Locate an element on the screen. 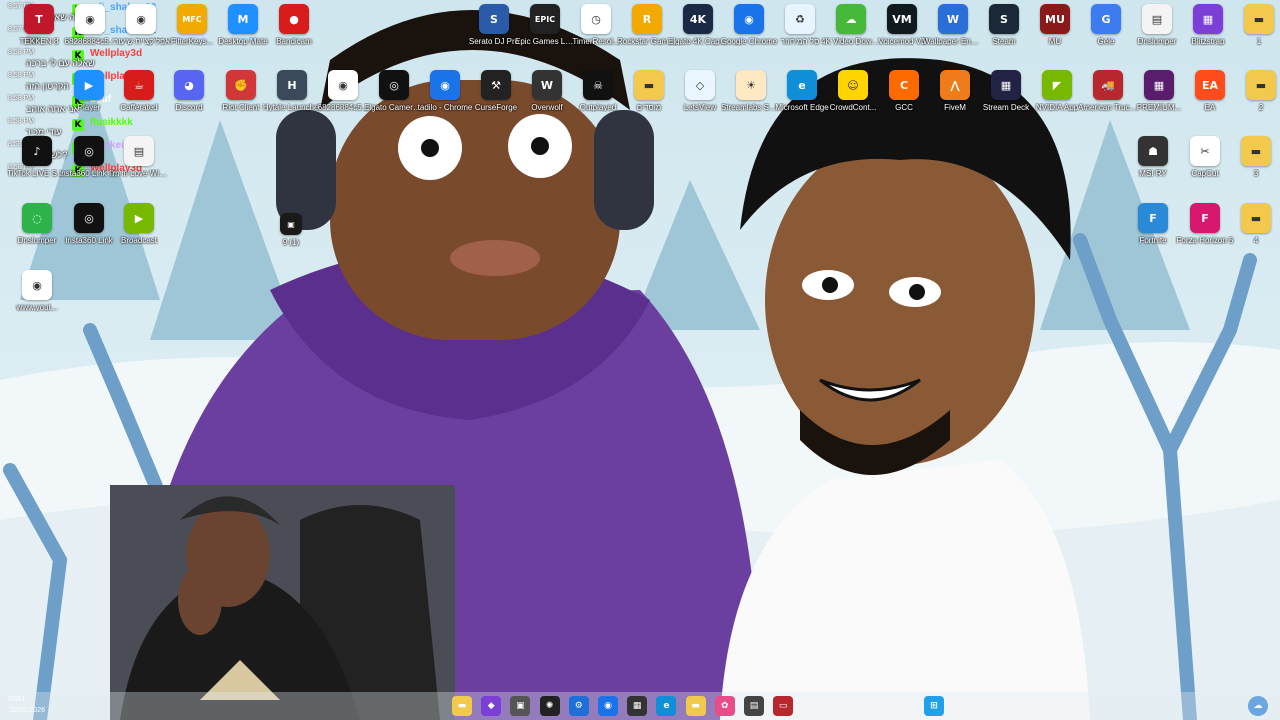  desktop-shortcut: ▬ 1 is located at coordinates (1255, 35).